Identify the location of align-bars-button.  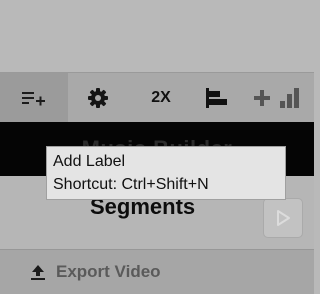
(216, 98).